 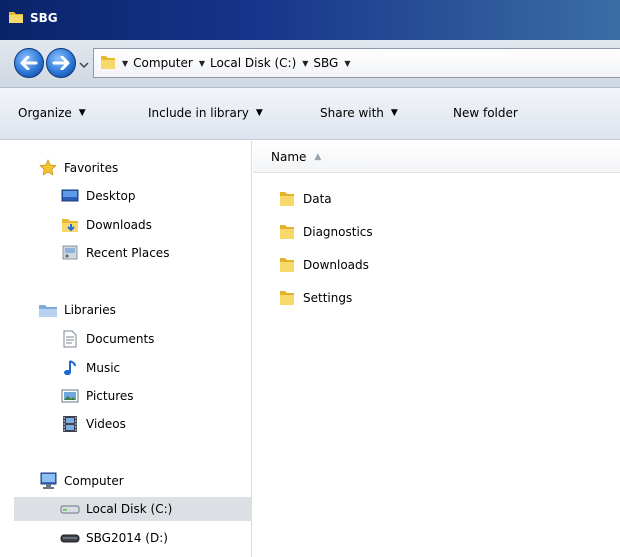 I want to click on nav-item-desktop: Desktop, so click(x=98, y=196).